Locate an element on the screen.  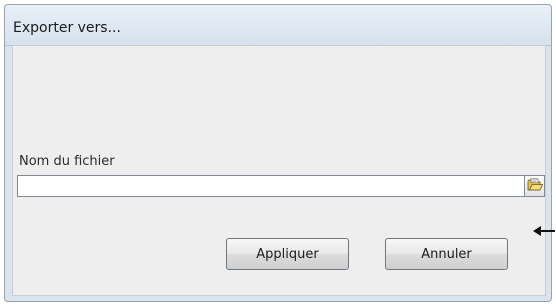
apply-button: Appliquer is located at coordinates (287, 254).